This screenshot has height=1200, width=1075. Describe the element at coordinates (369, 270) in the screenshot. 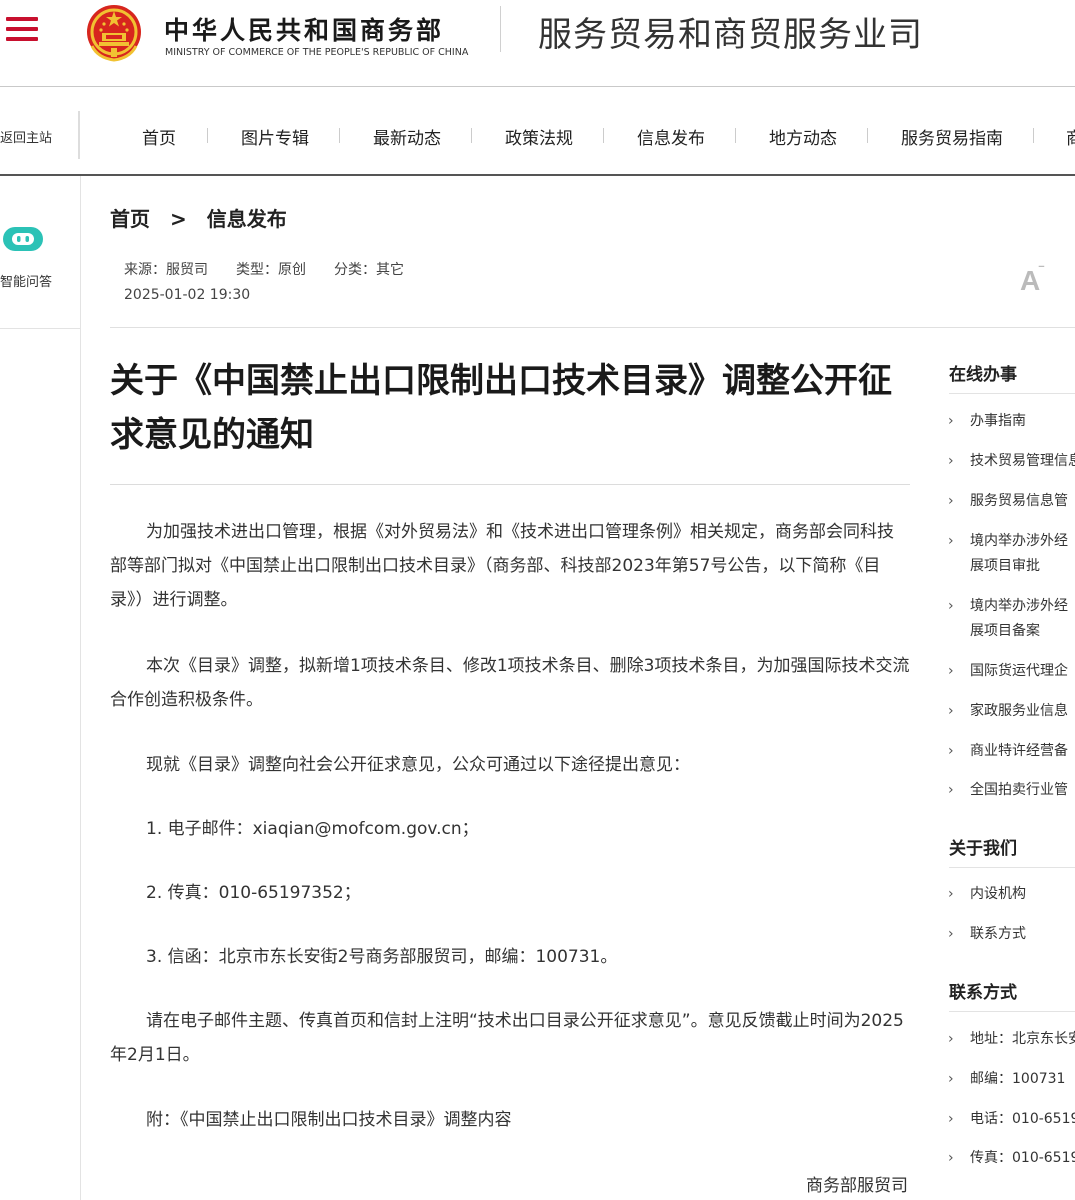

I see `meta-category: 分类：其它` at that location.